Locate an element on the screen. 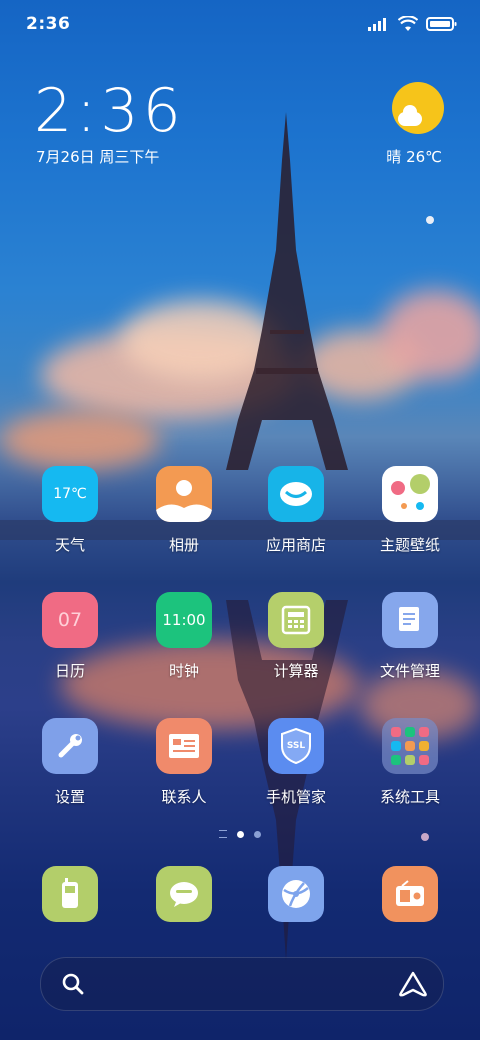  music-app-icon is located at coordinates (410, 894).